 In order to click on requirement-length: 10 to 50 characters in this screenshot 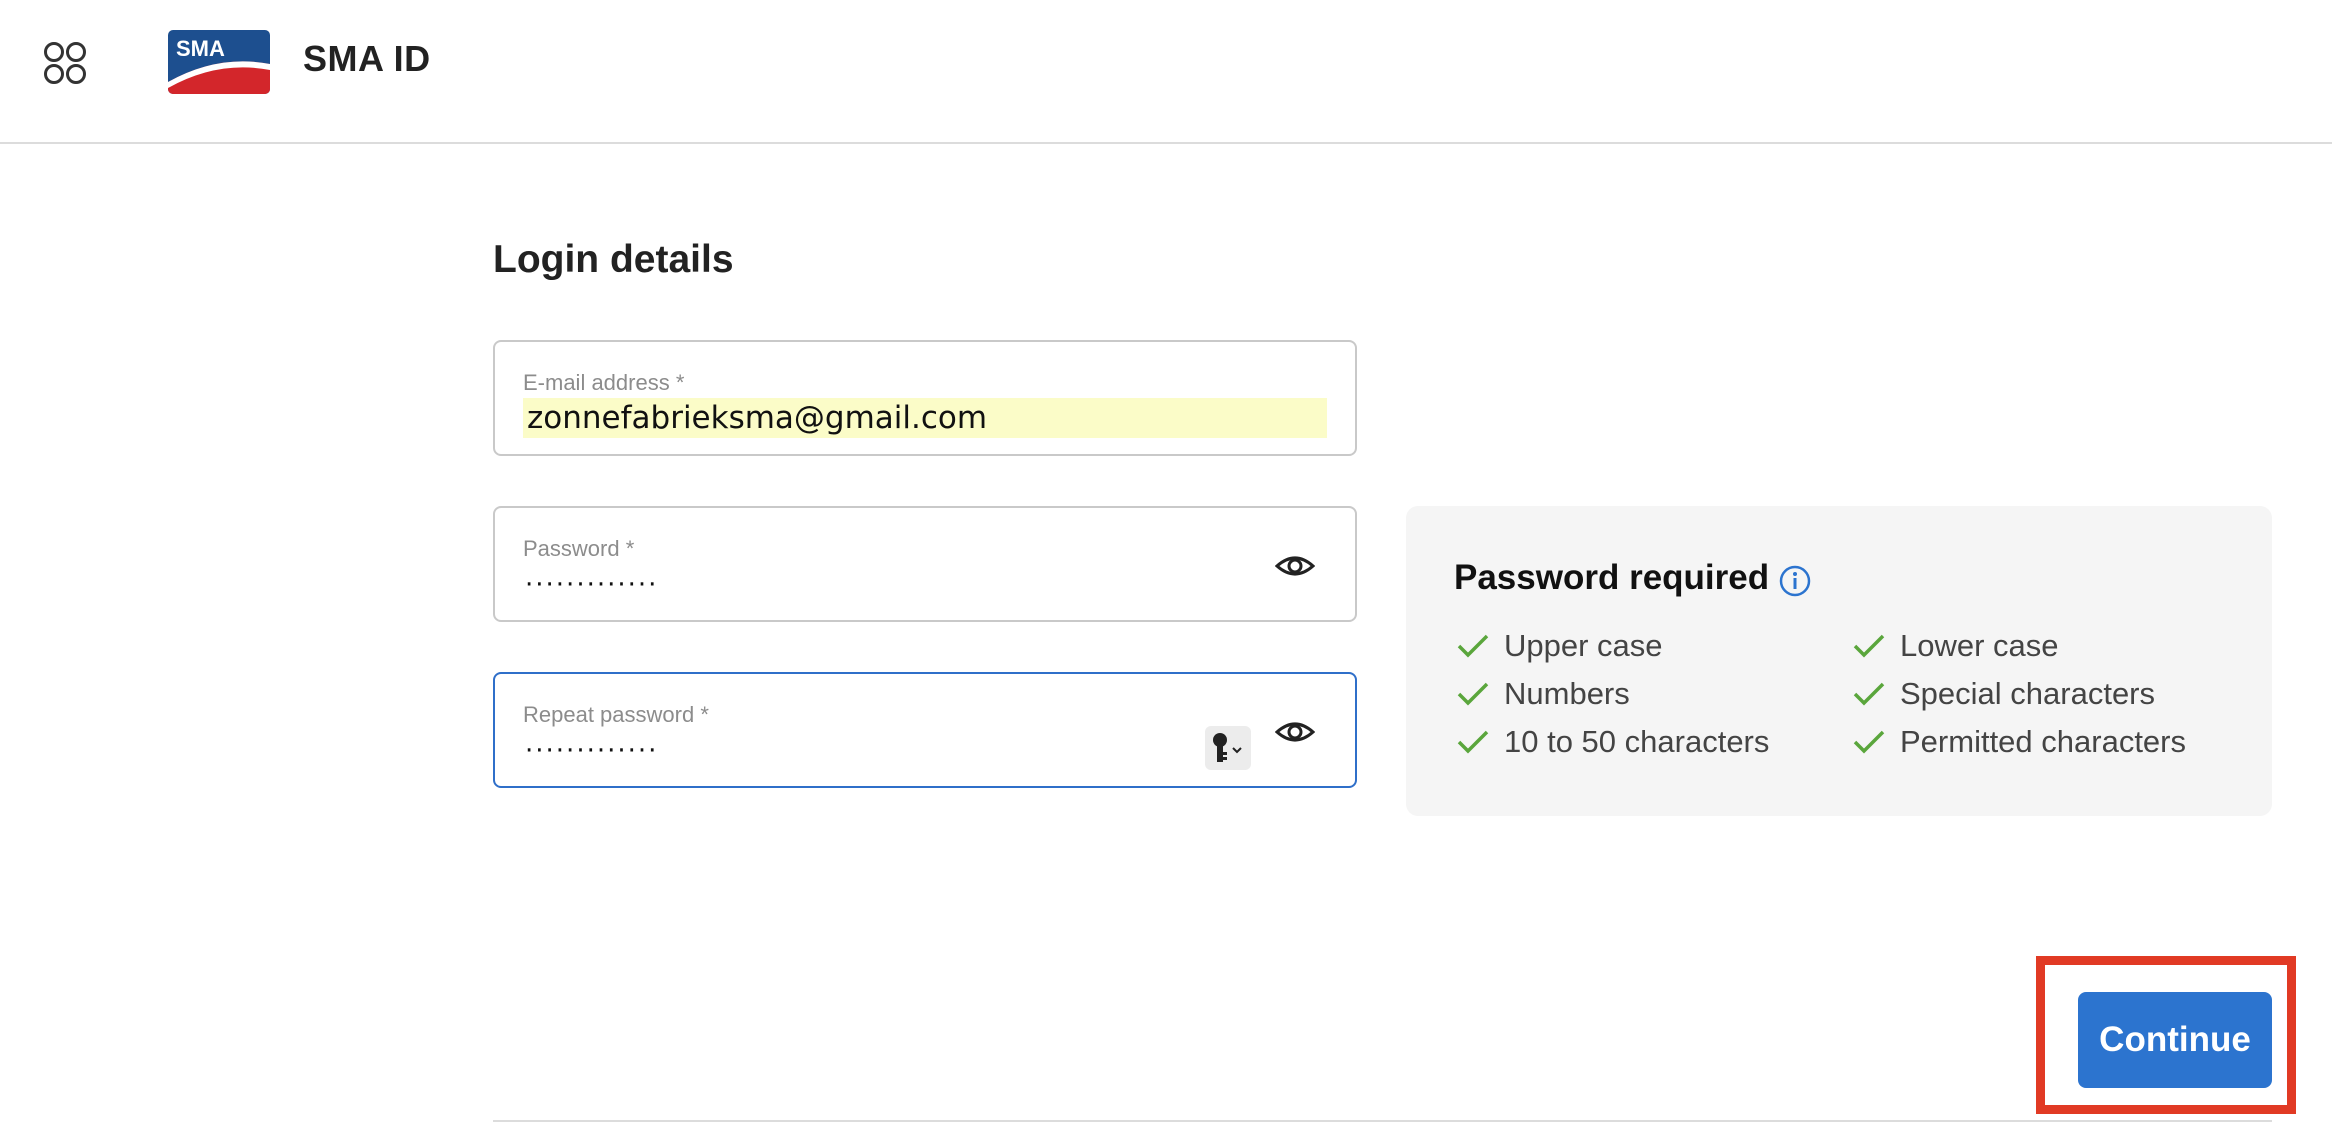, I will do `click(1612, 742)`.